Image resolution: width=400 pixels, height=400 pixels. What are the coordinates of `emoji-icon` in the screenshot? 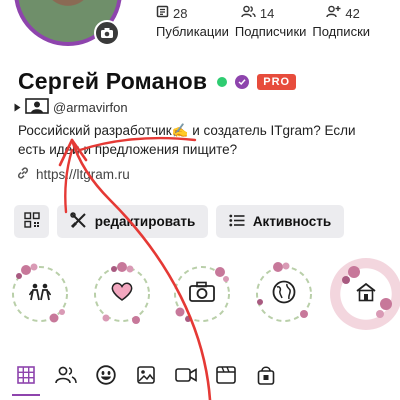 It's located at (106, 377).